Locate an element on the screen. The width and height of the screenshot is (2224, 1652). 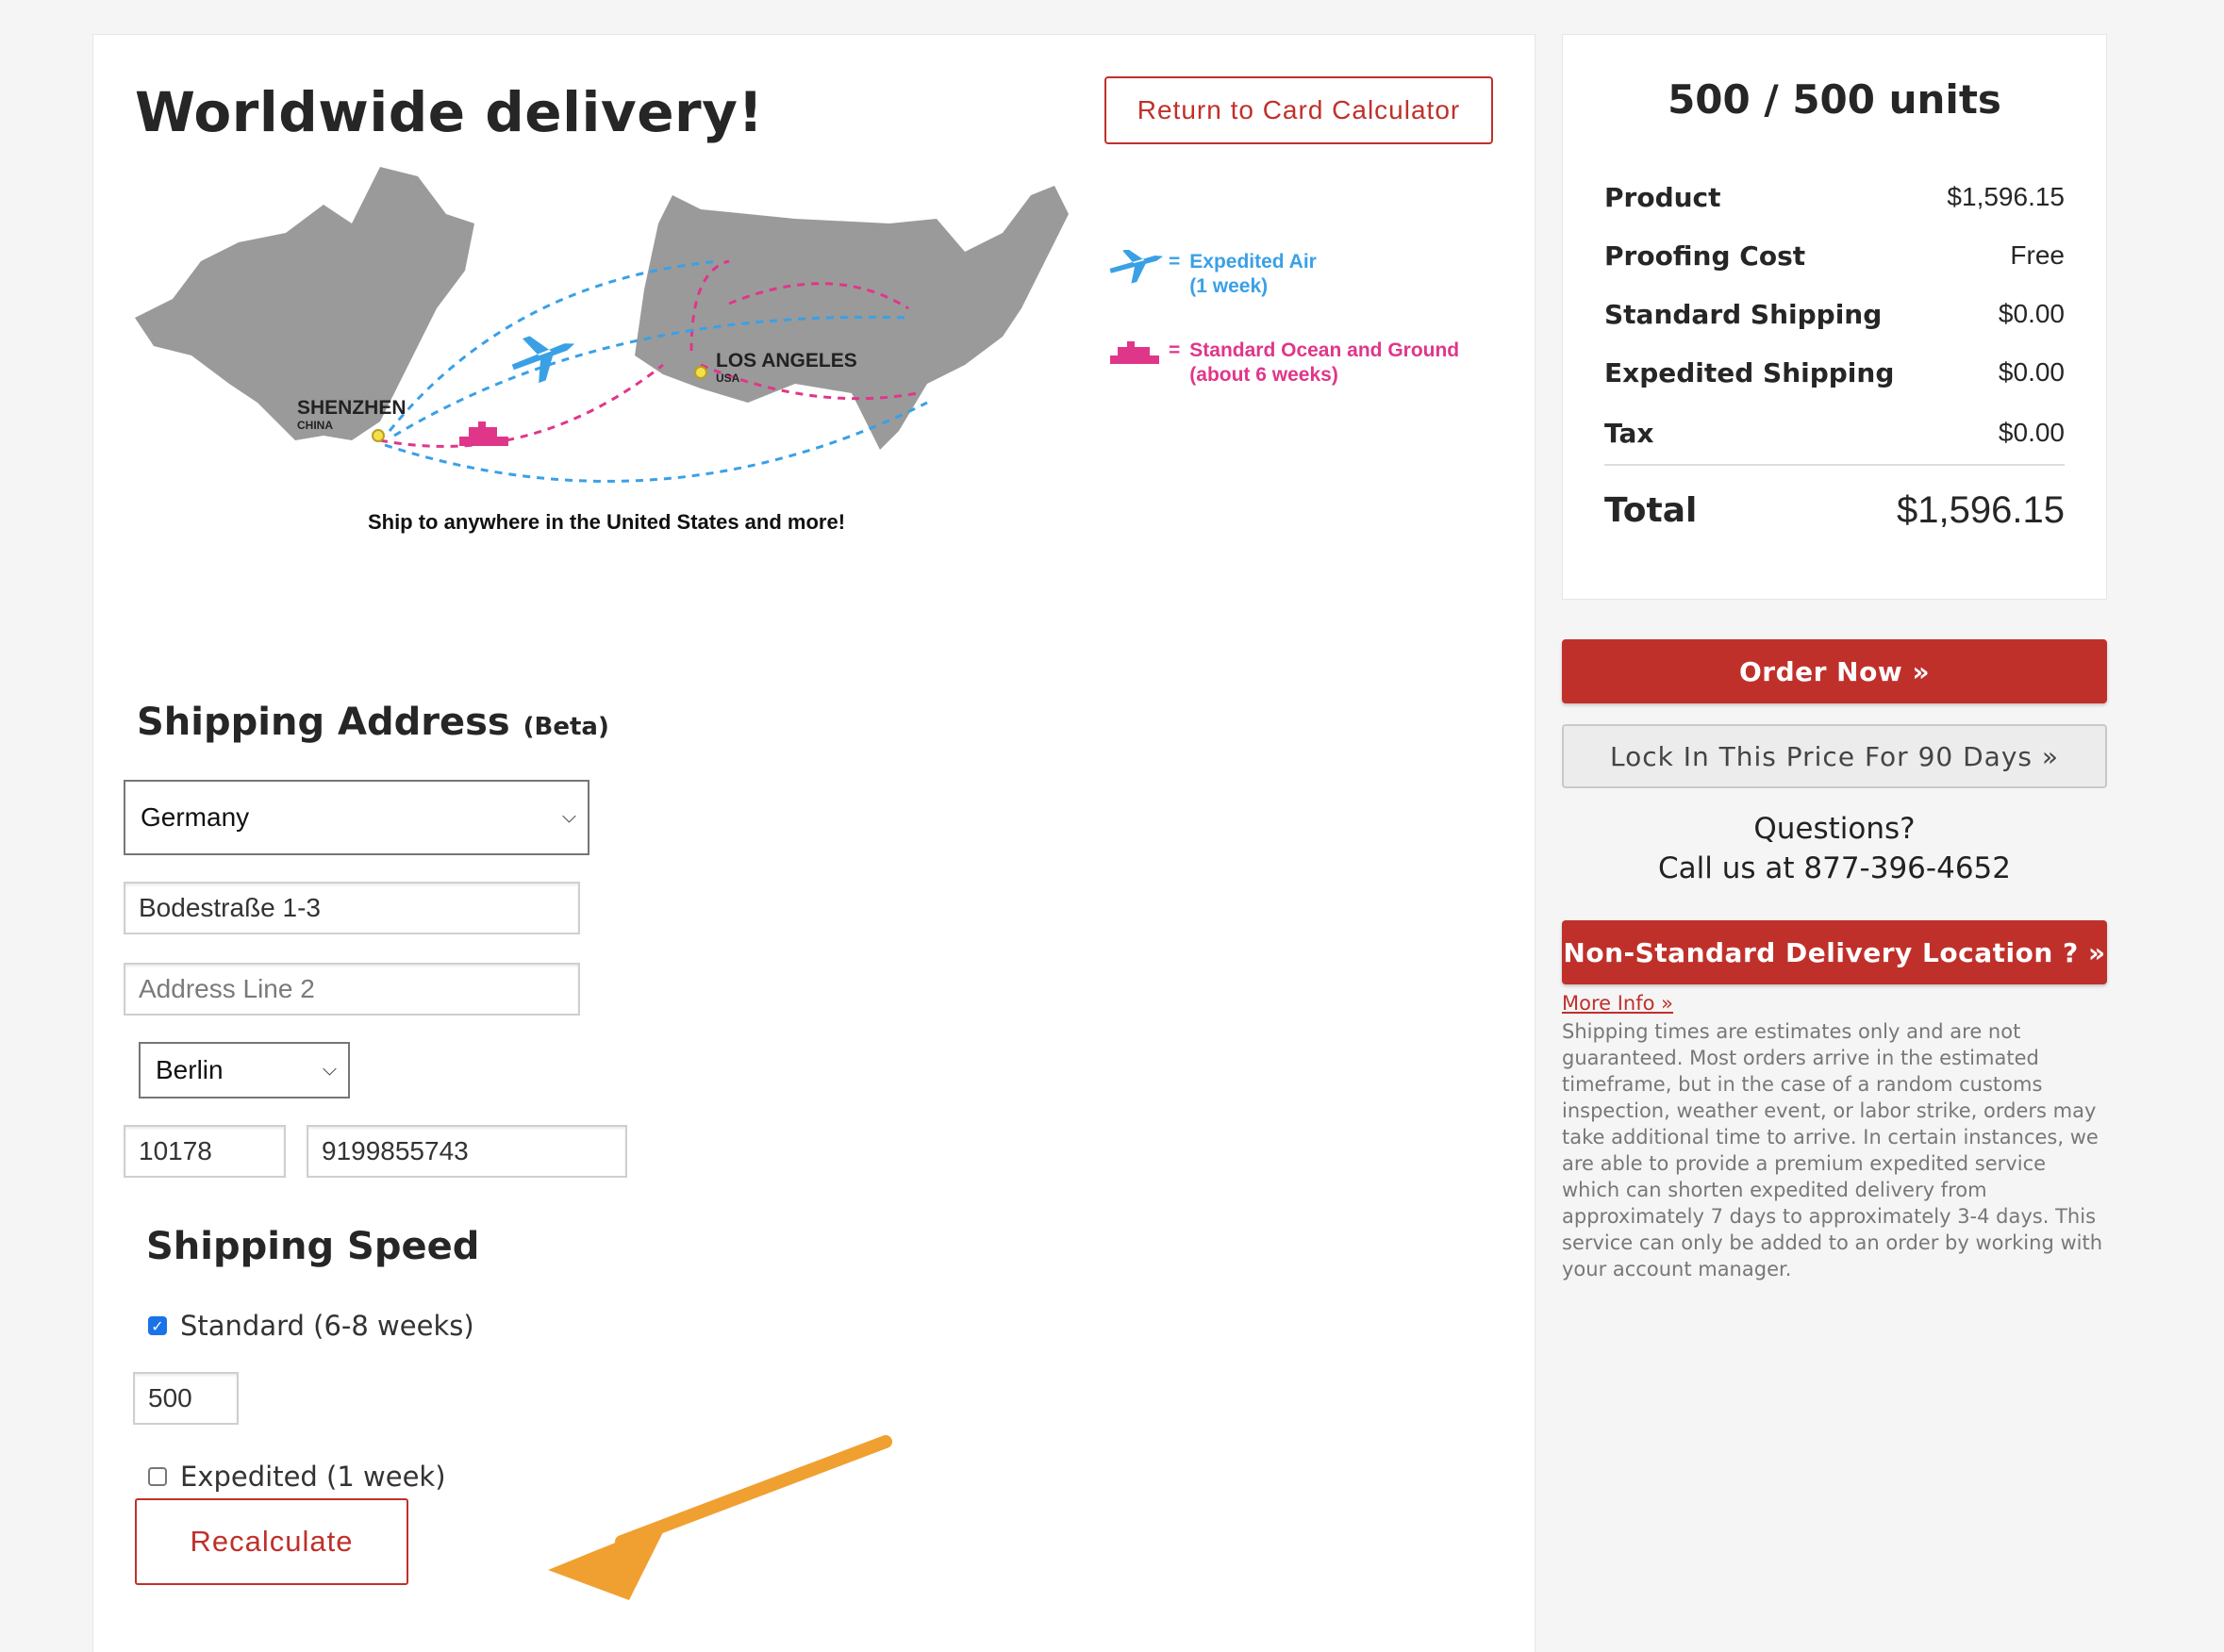
standard-checkbox: ✓ is located at coordinates (157, 1325).